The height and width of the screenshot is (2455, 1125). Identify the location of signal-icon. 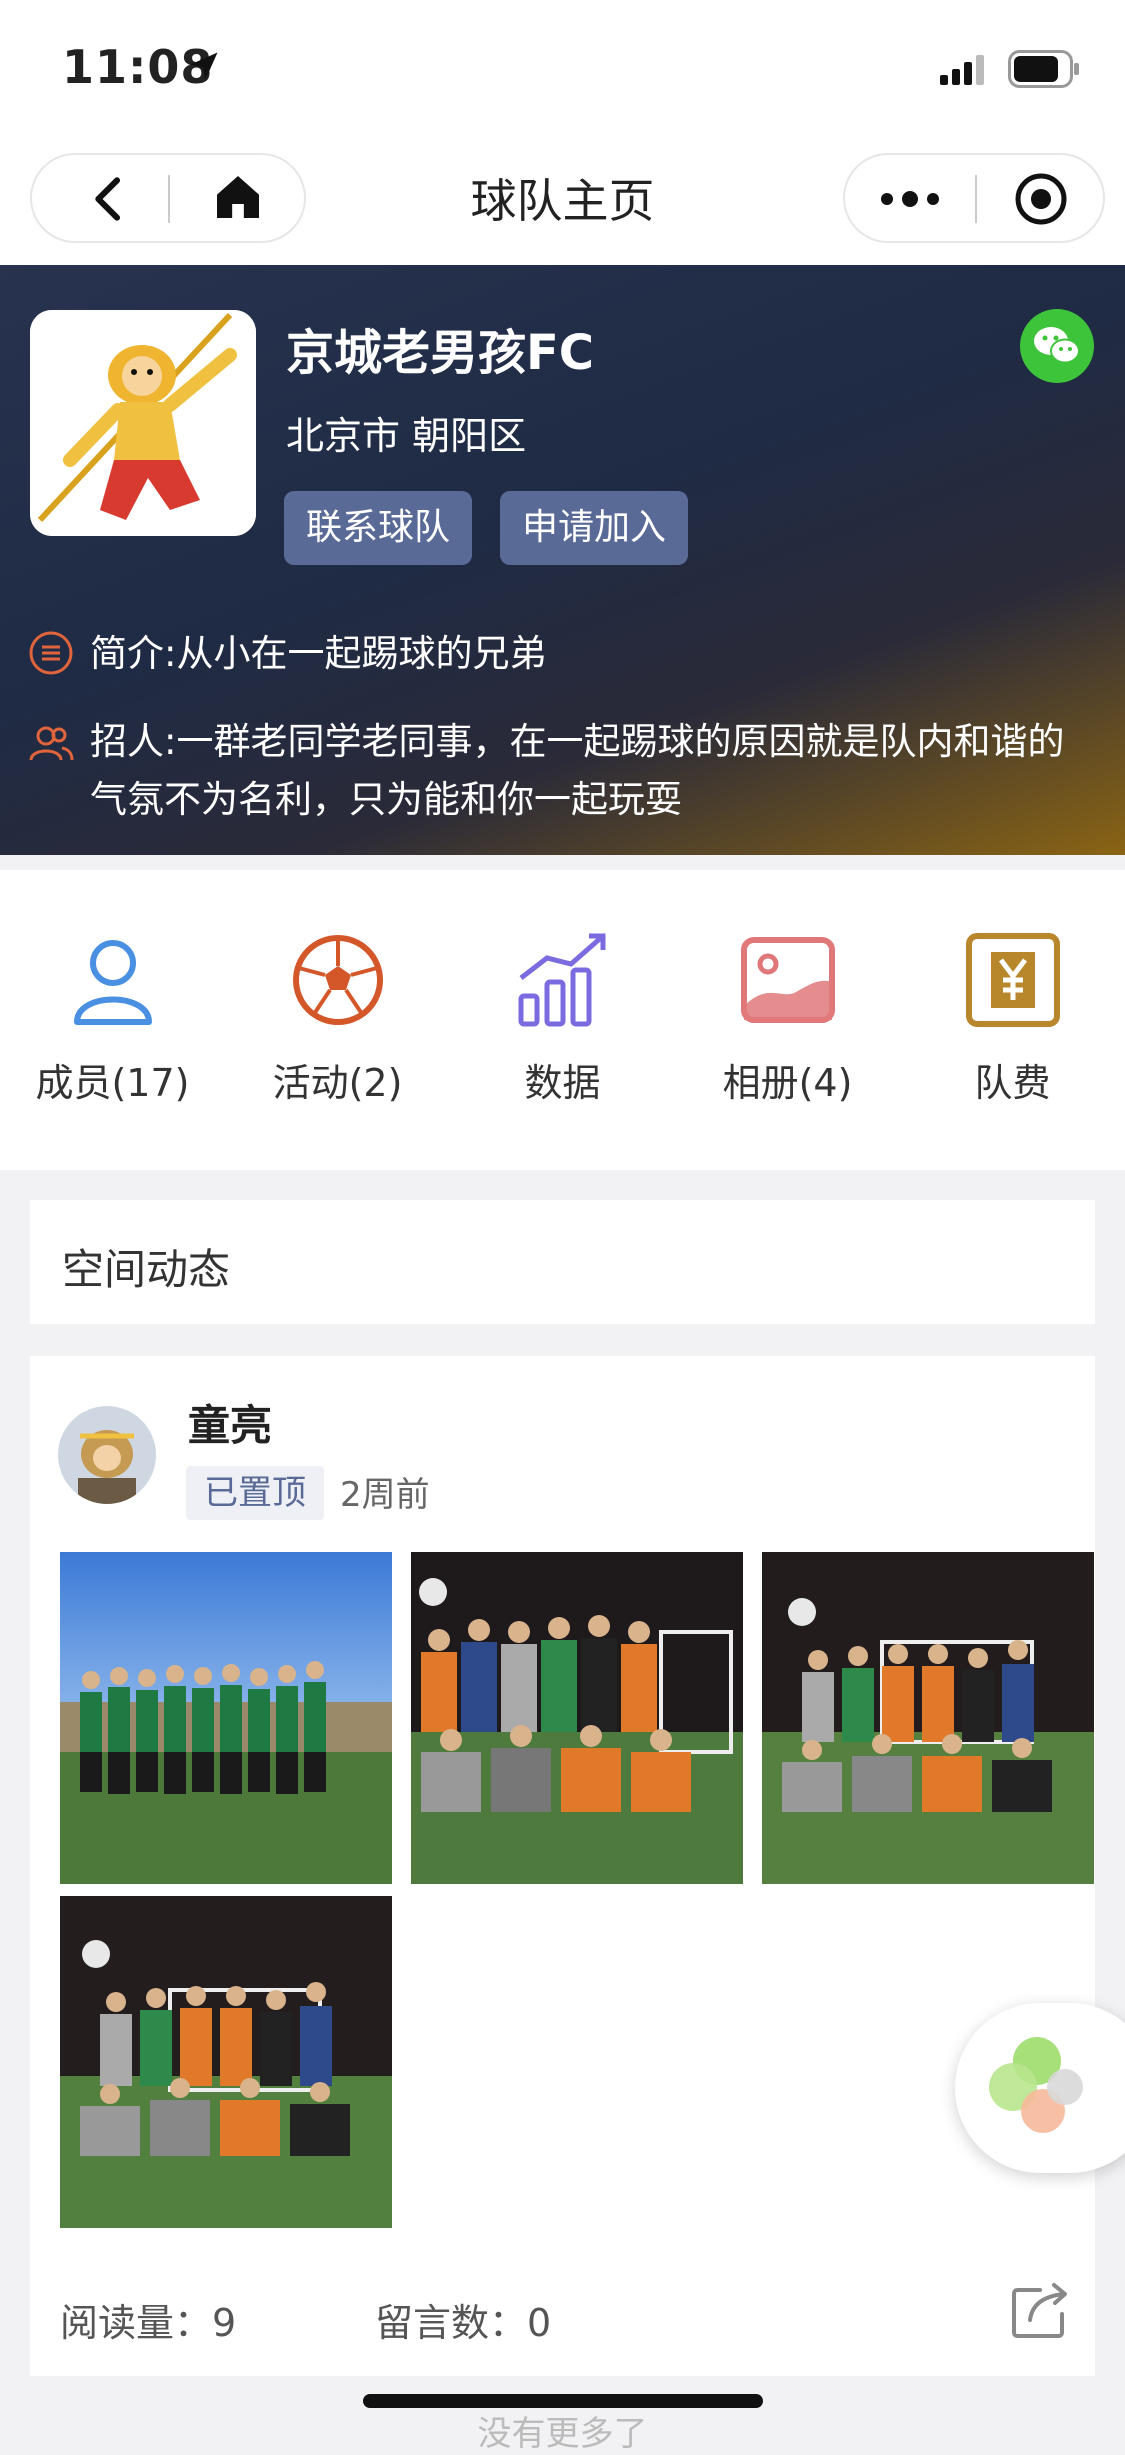
(962, 70).